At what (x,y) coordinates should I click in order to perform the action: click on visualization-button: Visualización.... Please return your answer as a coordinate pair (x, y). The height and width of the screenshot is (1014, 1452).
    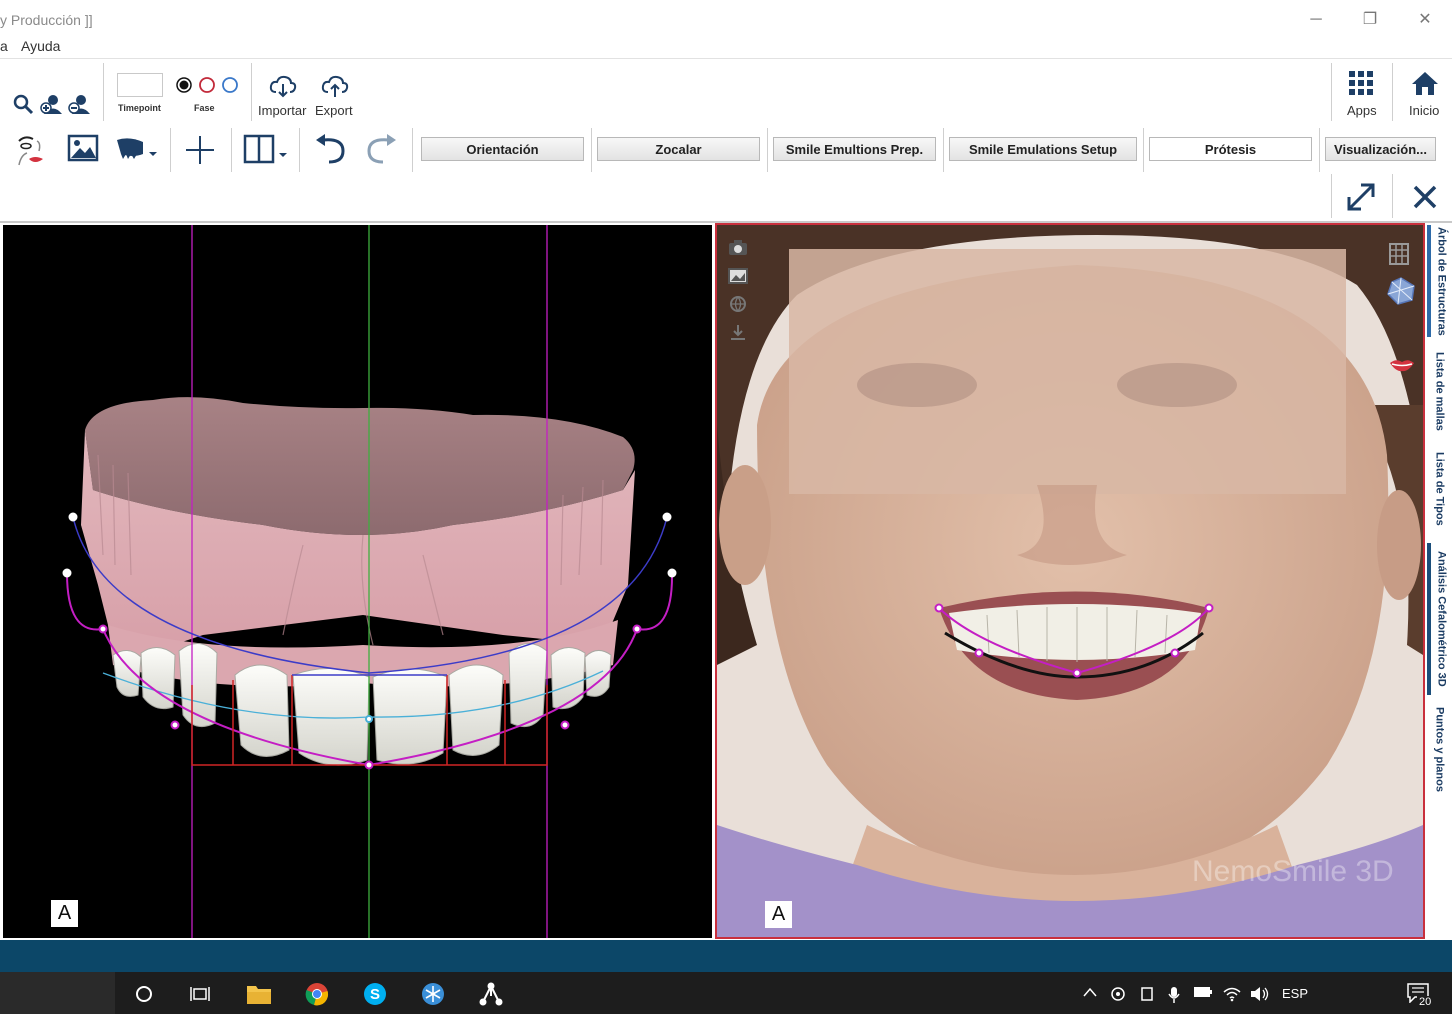
    Looking at the image, I should click on (1380, 149).